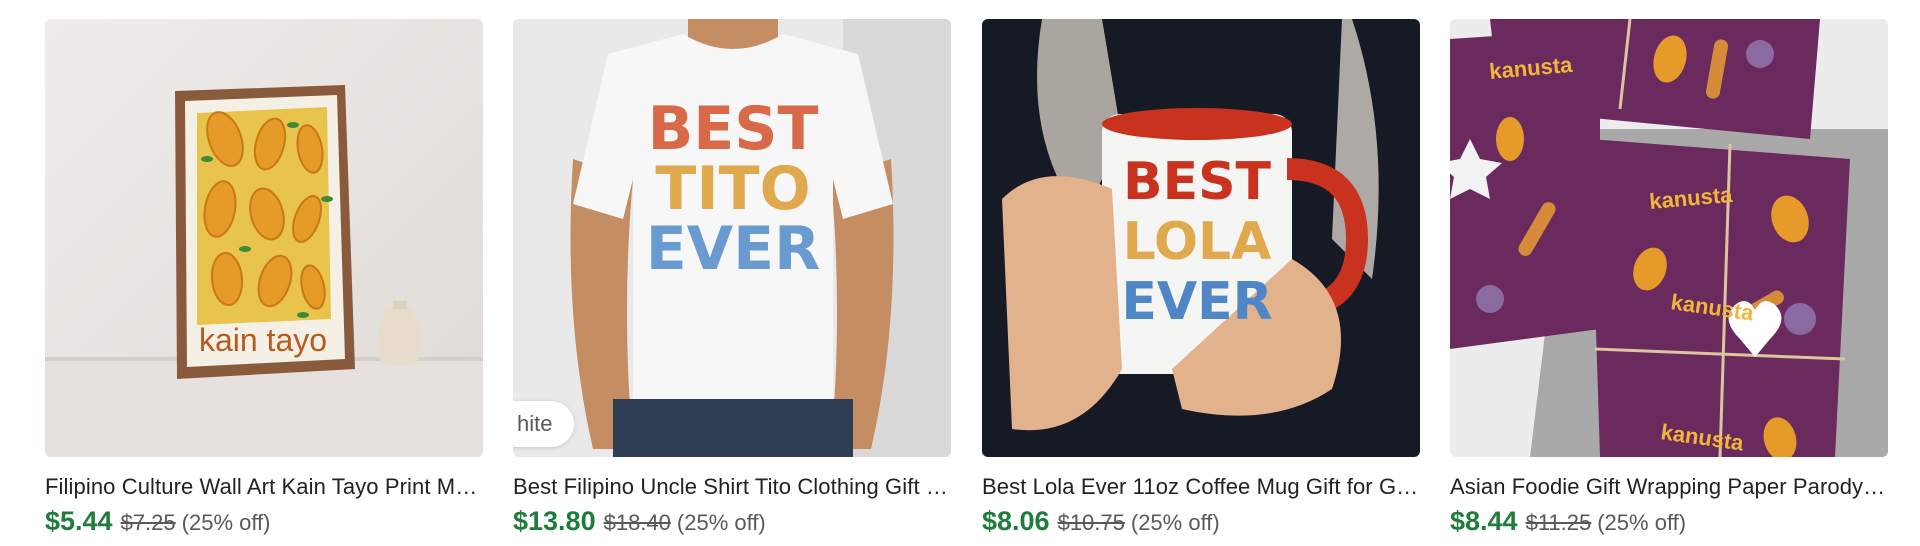  Describe the element at coordinates (1197, 182) in the screenshot. I see `mug-text-line1: BEST` at that location.